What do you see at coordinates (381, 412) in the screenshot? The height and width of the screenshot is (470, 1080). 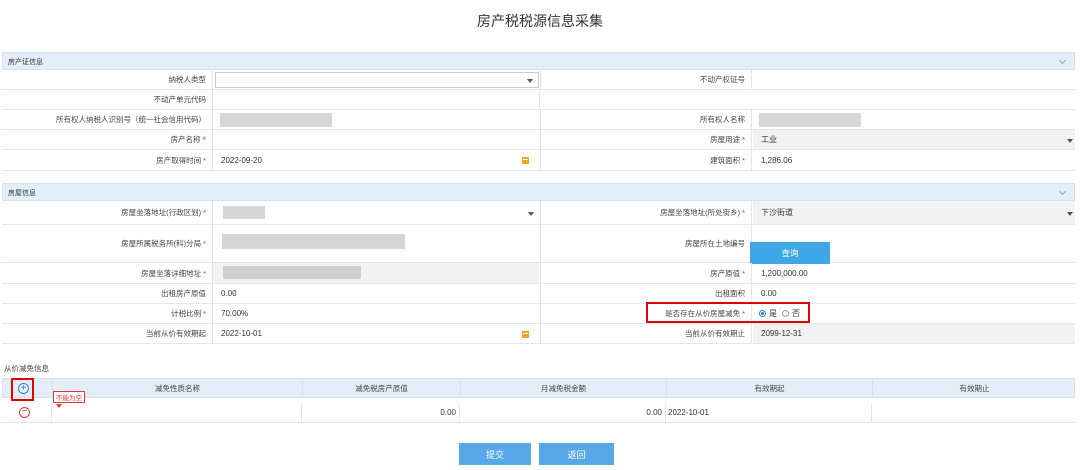 I see `exempt-original-value-cell: 0.00` at bounding box center [381, 412].